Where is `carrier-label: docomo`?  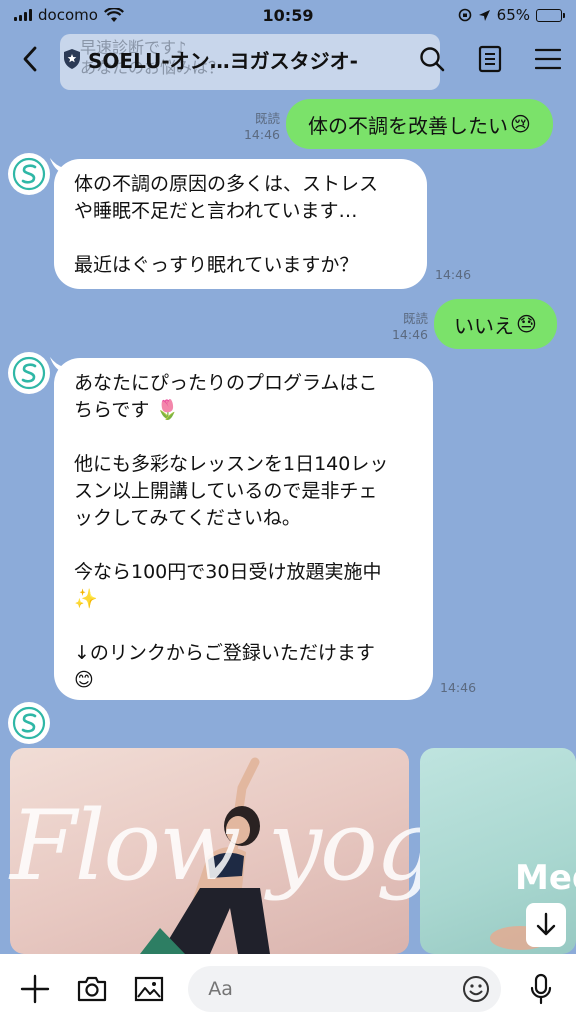
carrier-label: docomo is located at coordinates (68, 15).